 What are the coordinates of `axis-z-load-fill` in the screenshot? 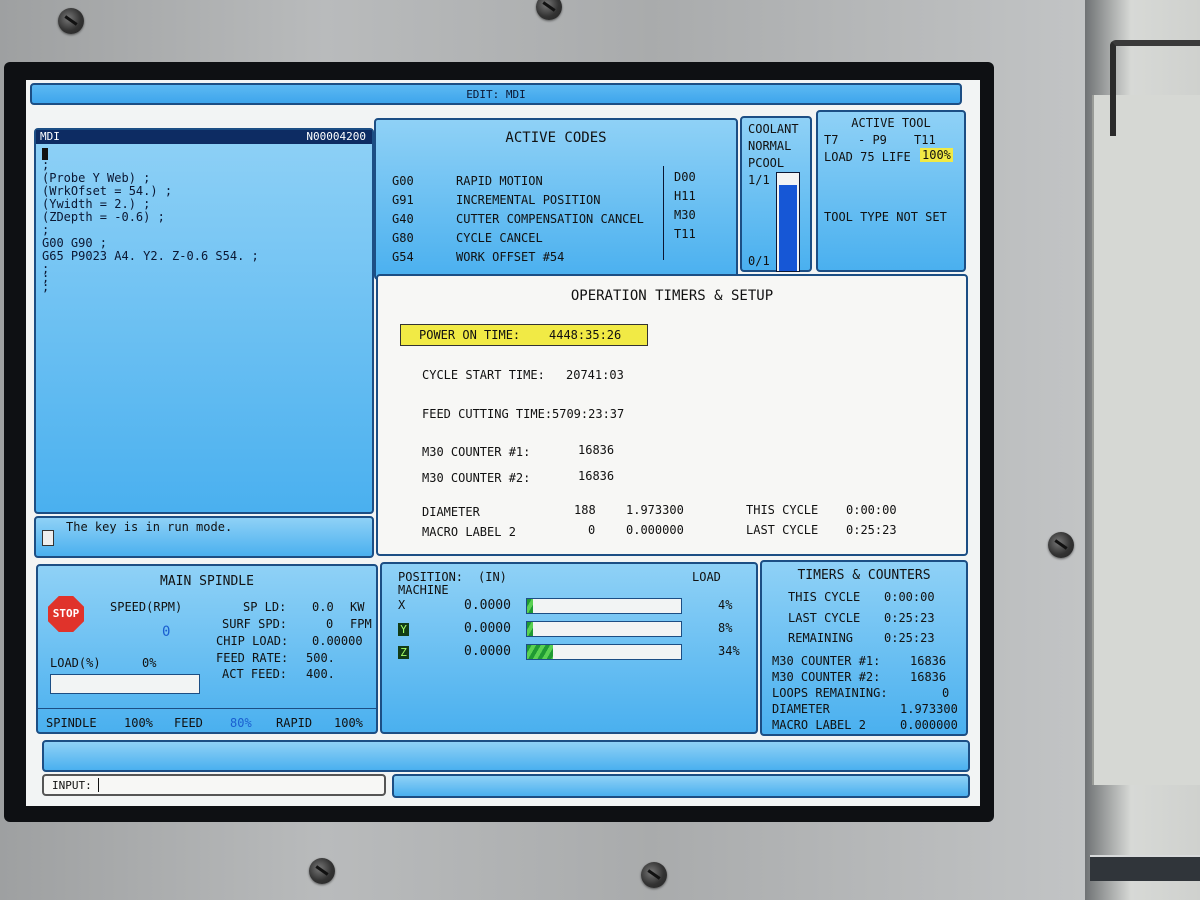 It's located at (540, 652).